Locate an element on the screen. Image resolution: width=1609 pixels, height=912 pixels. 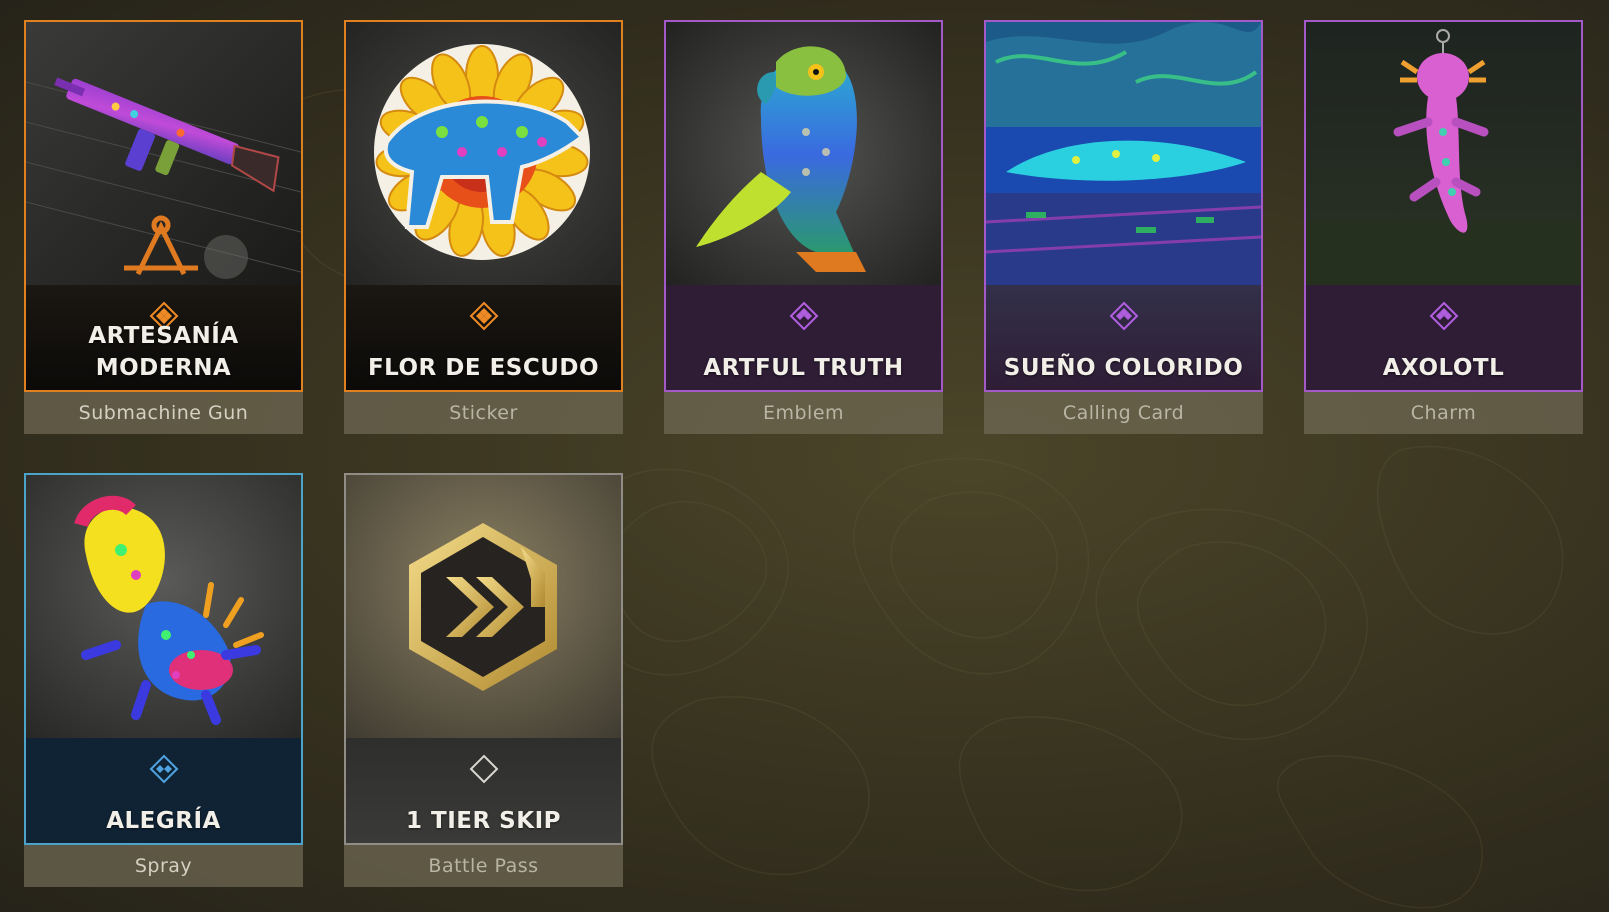
item-name: ARTFUL TRUTH is located at coordinates (803, 368).